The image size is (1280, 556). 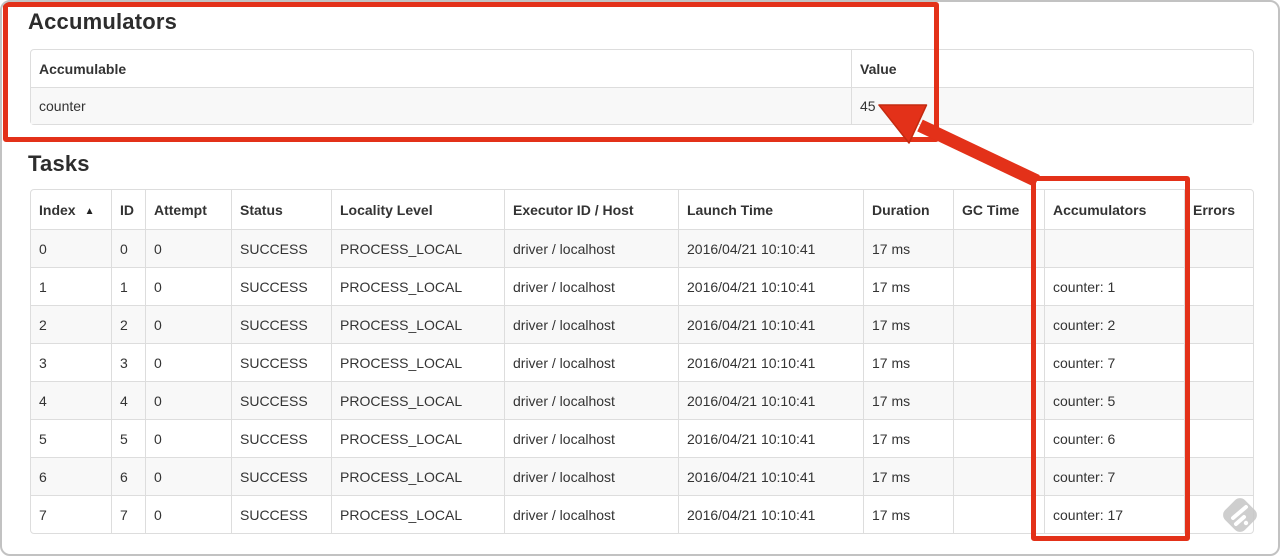 I want to click on column-header-errors: Errors, so click(x=1218, y=209).